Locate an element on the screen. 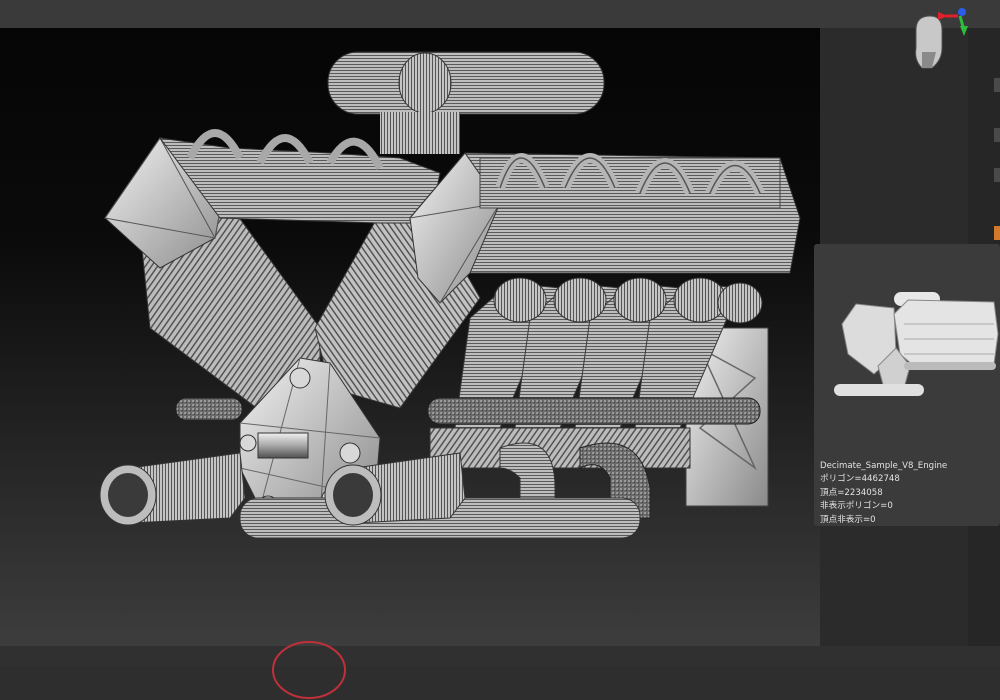 Image resolution: width=1000 pixels, height=700 pixels. mesh-thumbnail is located at coordinates (917, 349).